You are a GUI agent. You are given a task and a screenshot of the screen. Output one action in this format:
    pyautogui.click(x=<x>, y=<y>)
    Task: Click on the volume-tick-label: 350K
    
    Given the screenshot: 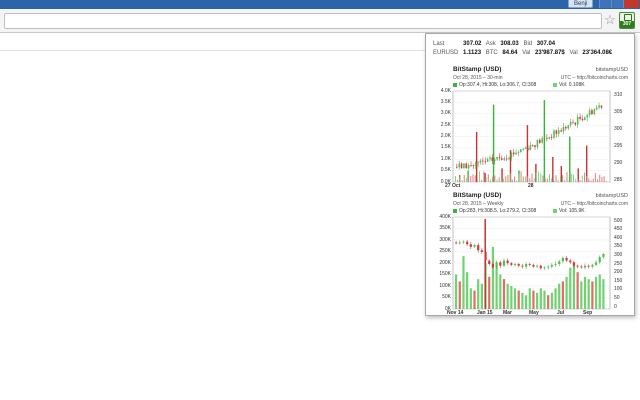 What is the action you would take?
    pyautogui.click(x=445, y=228)
    